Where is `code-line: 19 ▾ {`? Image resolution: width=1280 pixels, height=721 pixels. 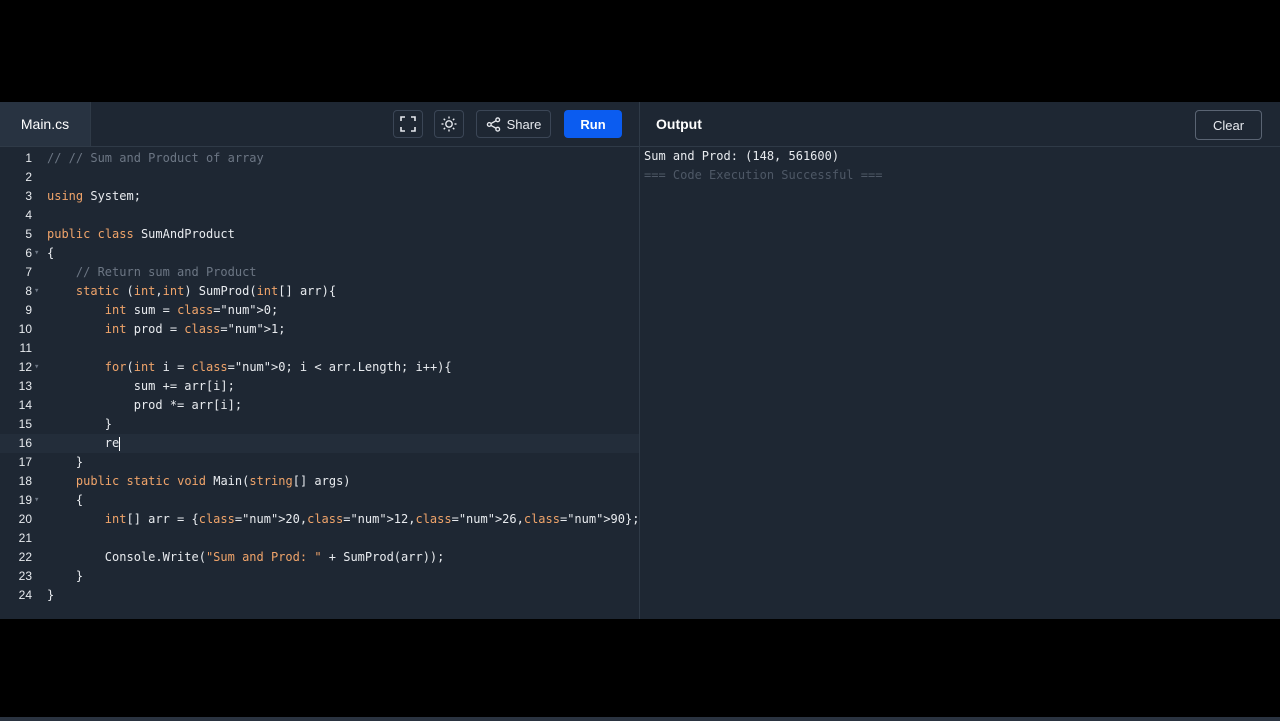 code-line: 19 ▾ { is located at coordinates (319, 500).